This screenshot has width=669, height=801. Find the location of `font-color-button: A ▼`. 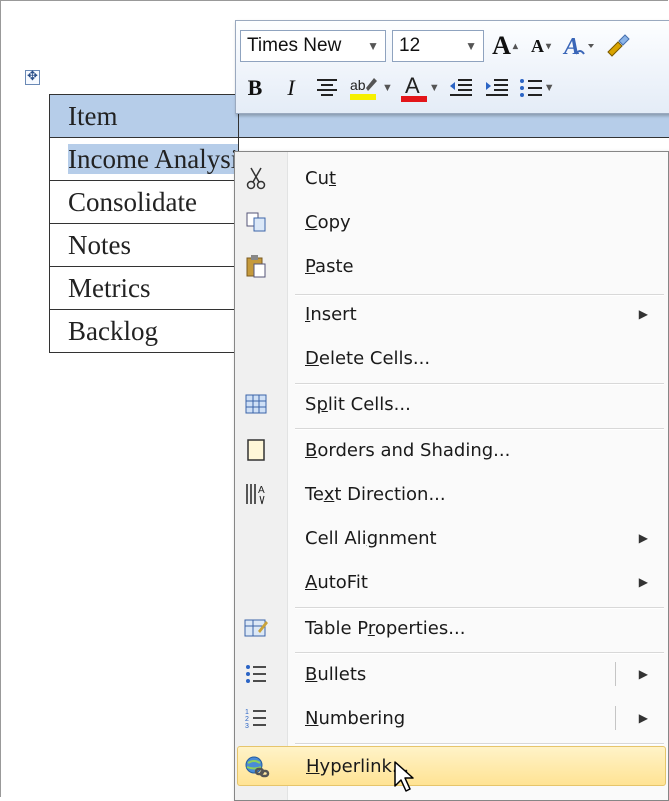

font-color-button: A ▼ is located at coordinates (419, 88).